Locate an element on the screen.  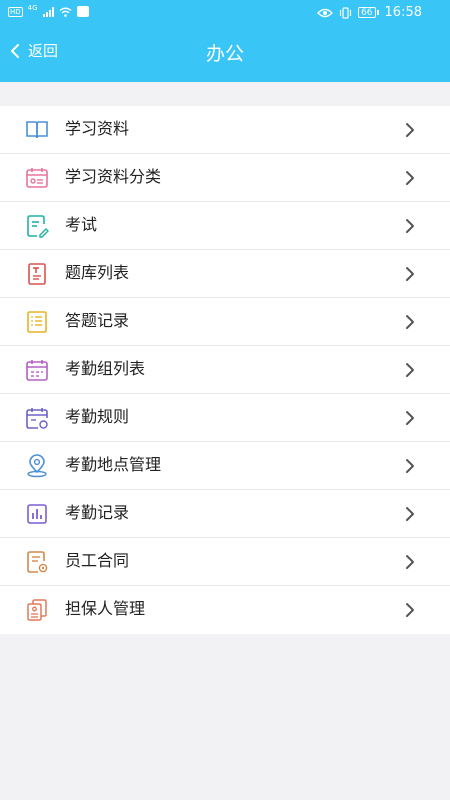
menu-item-material-categories: 学习资料分类 is located at coordinates (225, 178).